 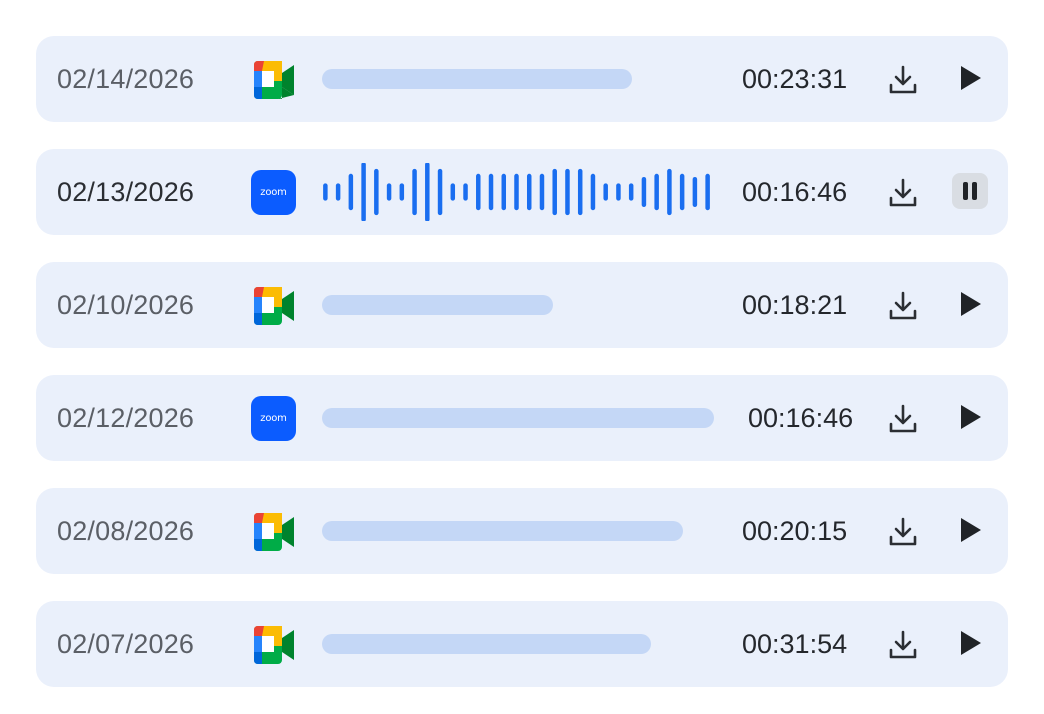 I want to click on recording-row: 02/07/2026 00:31:54, so click(x=522, y=644).